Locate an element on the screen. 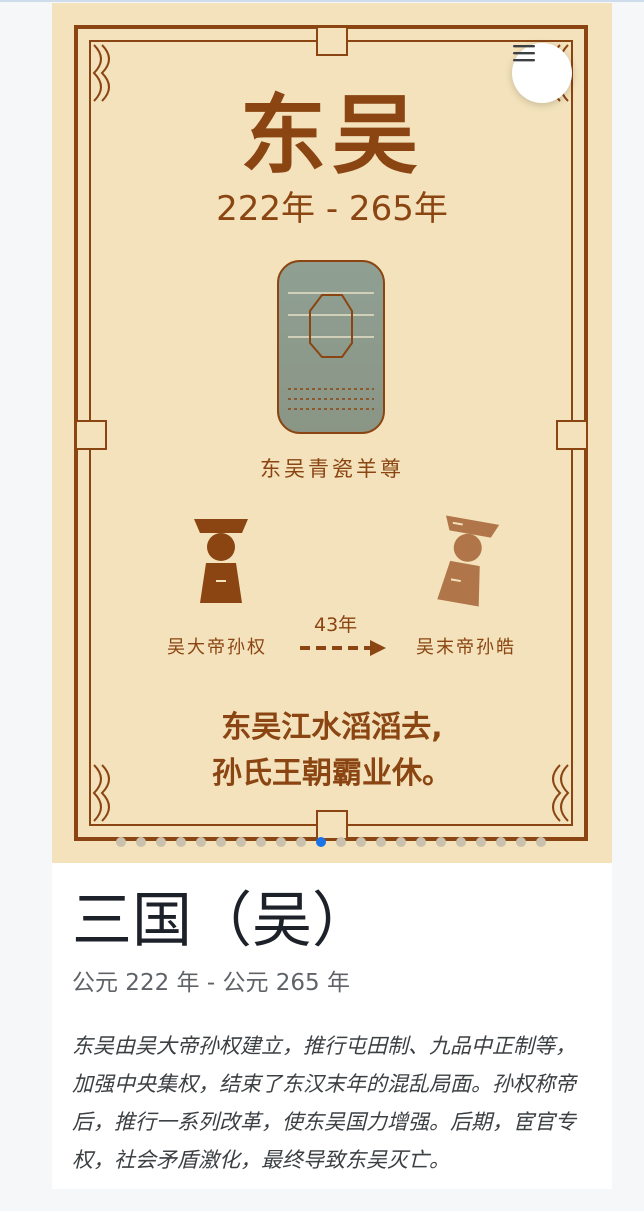 This screenshot has width=644, height=1211. artifact-label: 东吴青瓷羊尊 is located at coordinates (332, 469).